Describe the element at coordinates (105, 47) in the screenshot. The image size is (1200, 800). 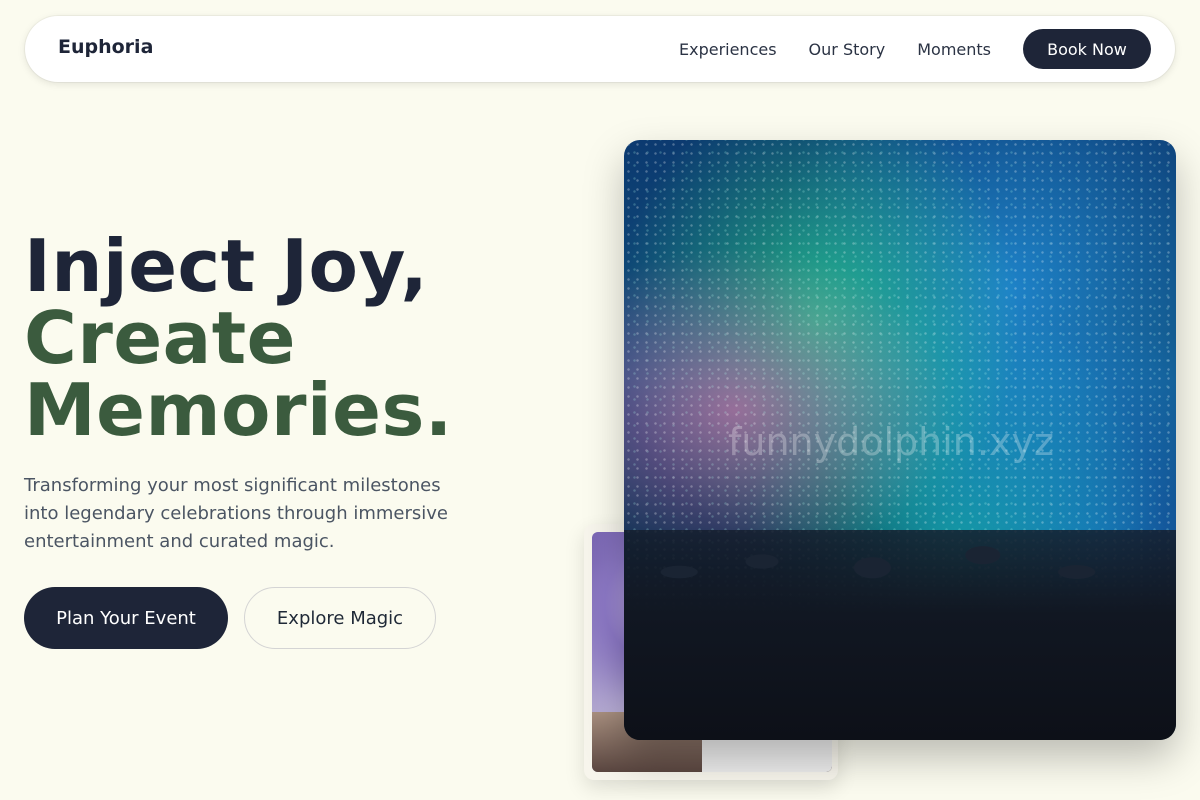
I see `brand-logo: Euphoria` at that location.